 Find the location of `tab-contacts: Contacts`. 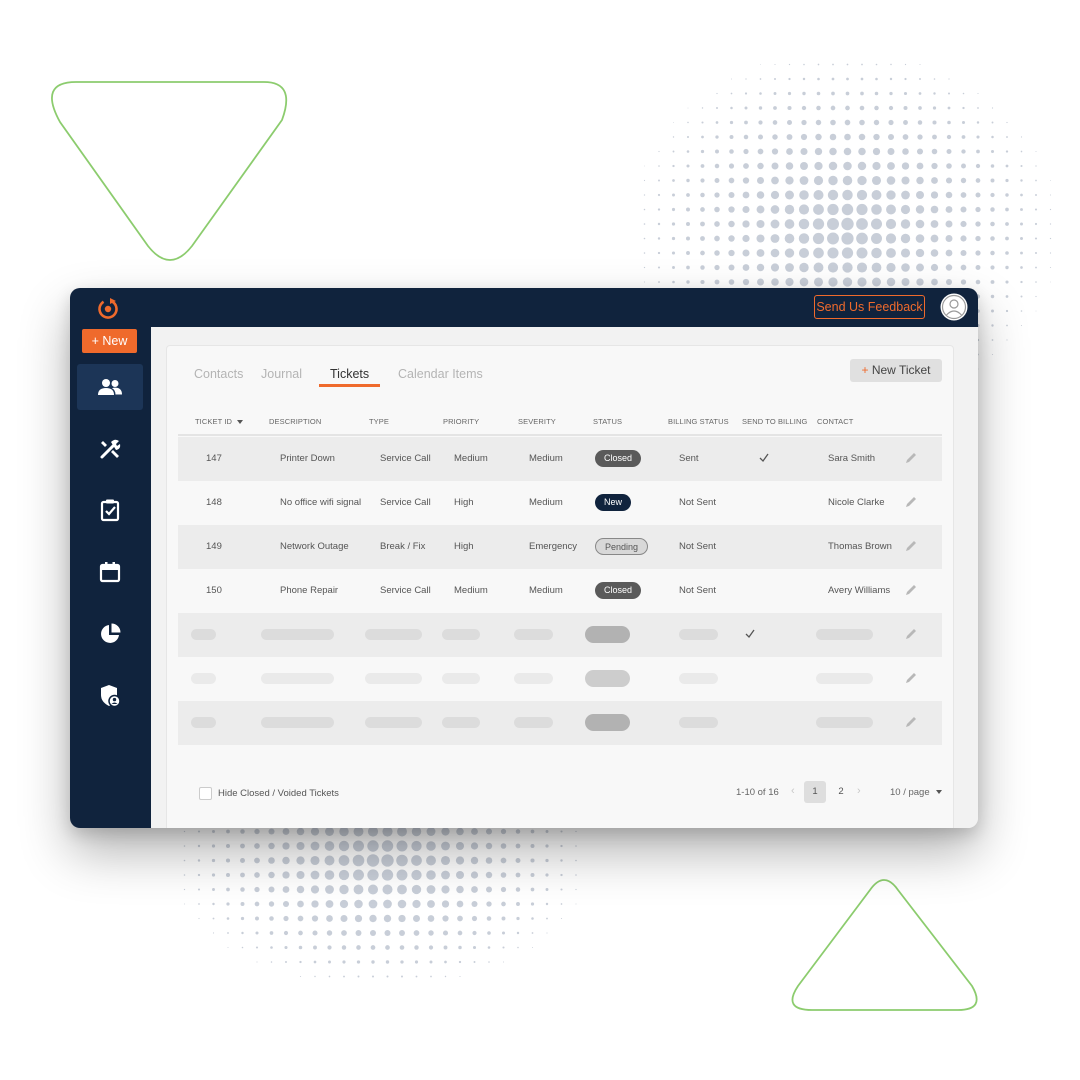

tab-contacts: Contacts is located at coordinates (218, 374).